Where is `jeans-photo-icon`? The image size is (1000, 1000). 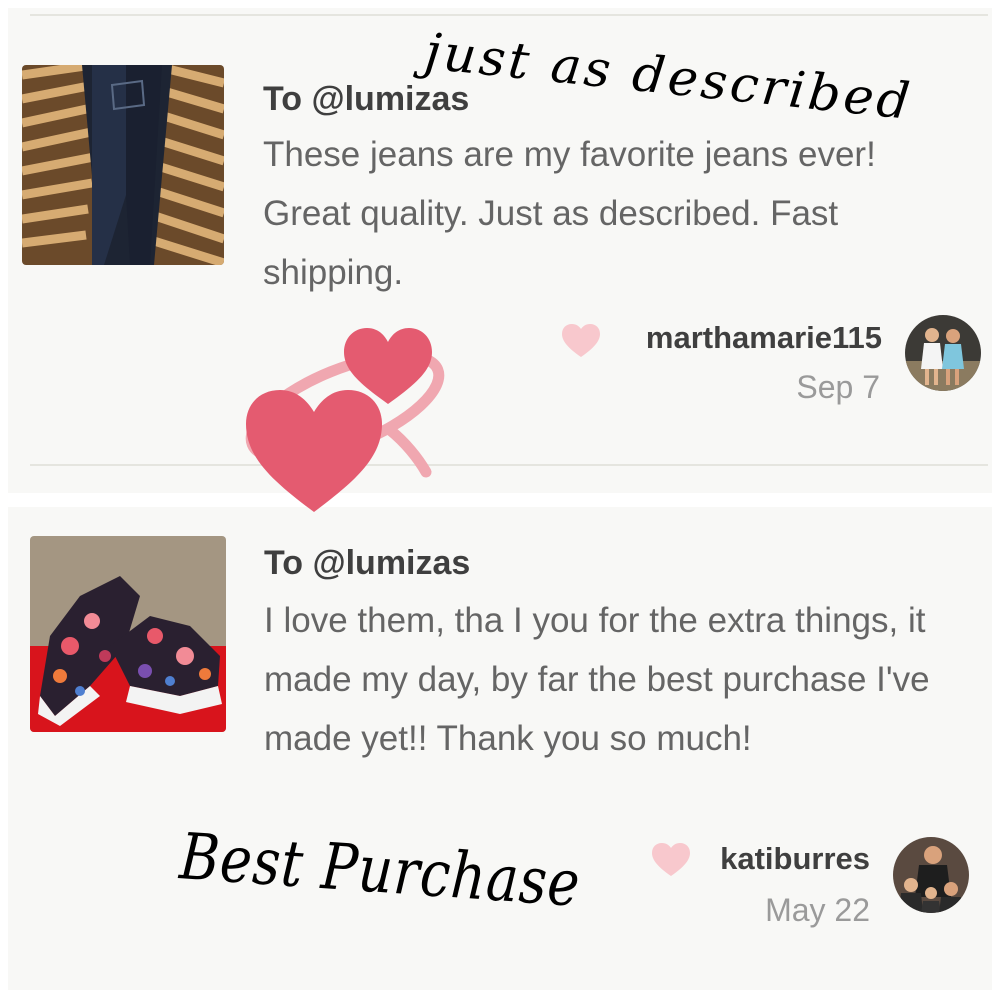 jeans-photo-icon is located at coordinates (123, 165).